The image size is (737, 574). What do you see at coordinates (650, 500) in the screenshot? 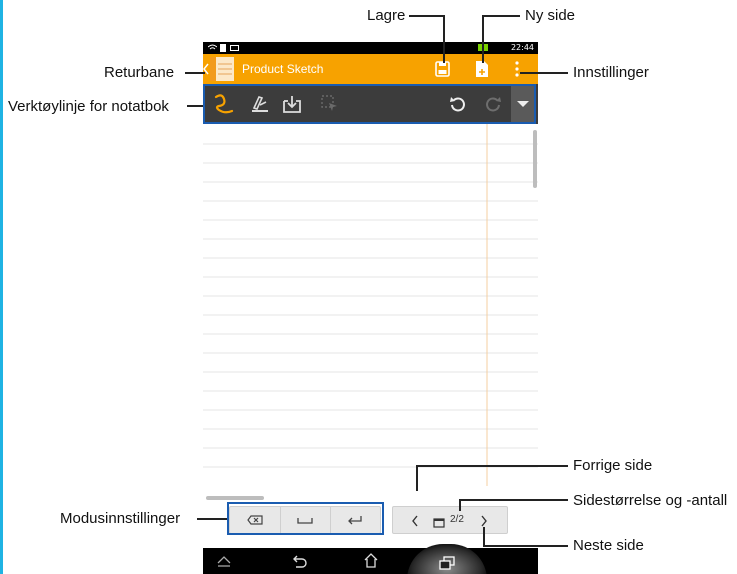
I see `callout-page-size-count: Sidestørrelse og -antall` at bounding box center [650, 500].